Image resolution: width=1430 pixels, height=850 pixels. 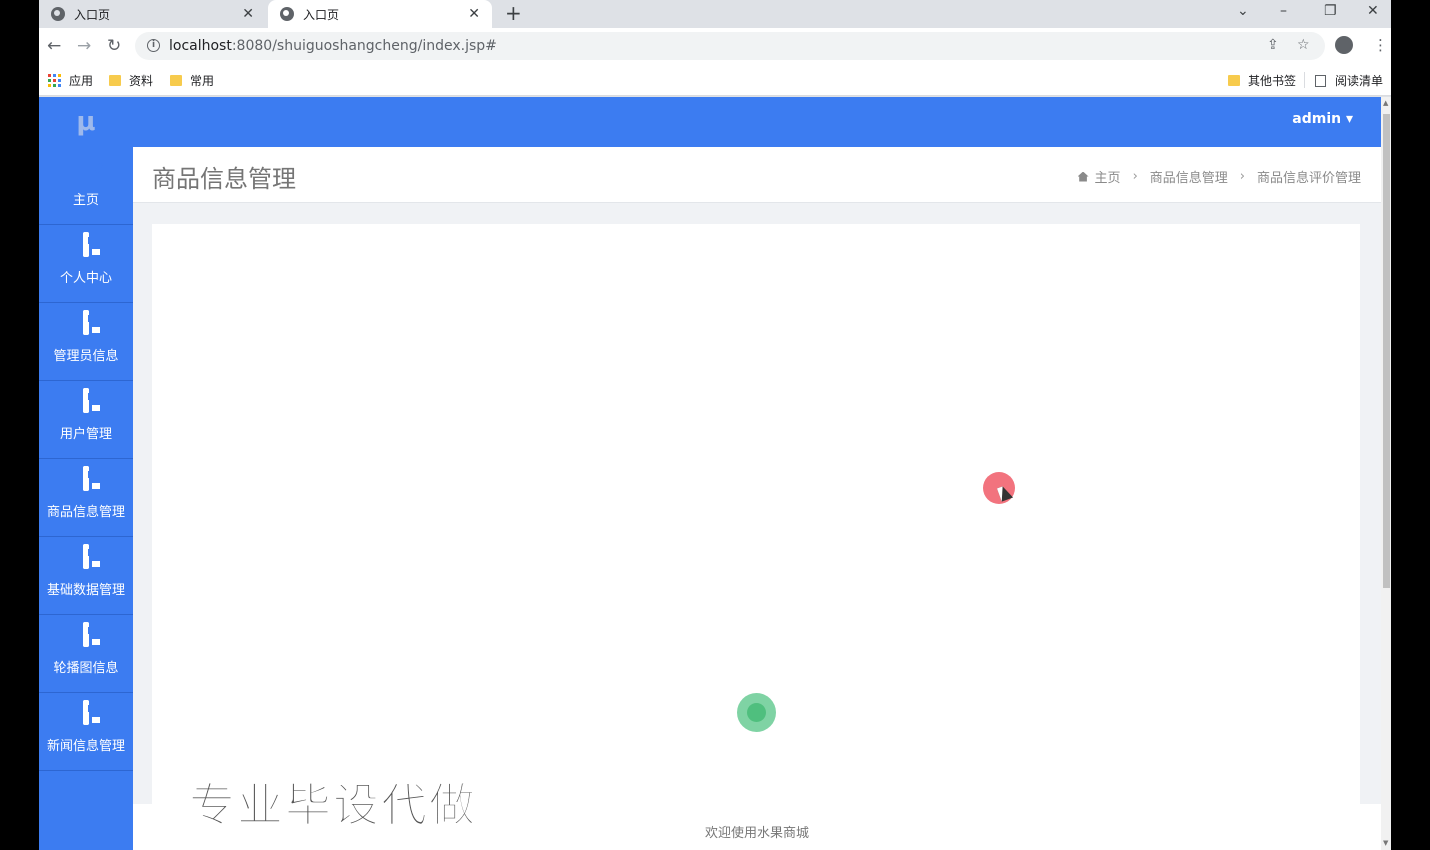 I want to click on browser-tab: 入口页 ✕, so click(x=152, y=14).